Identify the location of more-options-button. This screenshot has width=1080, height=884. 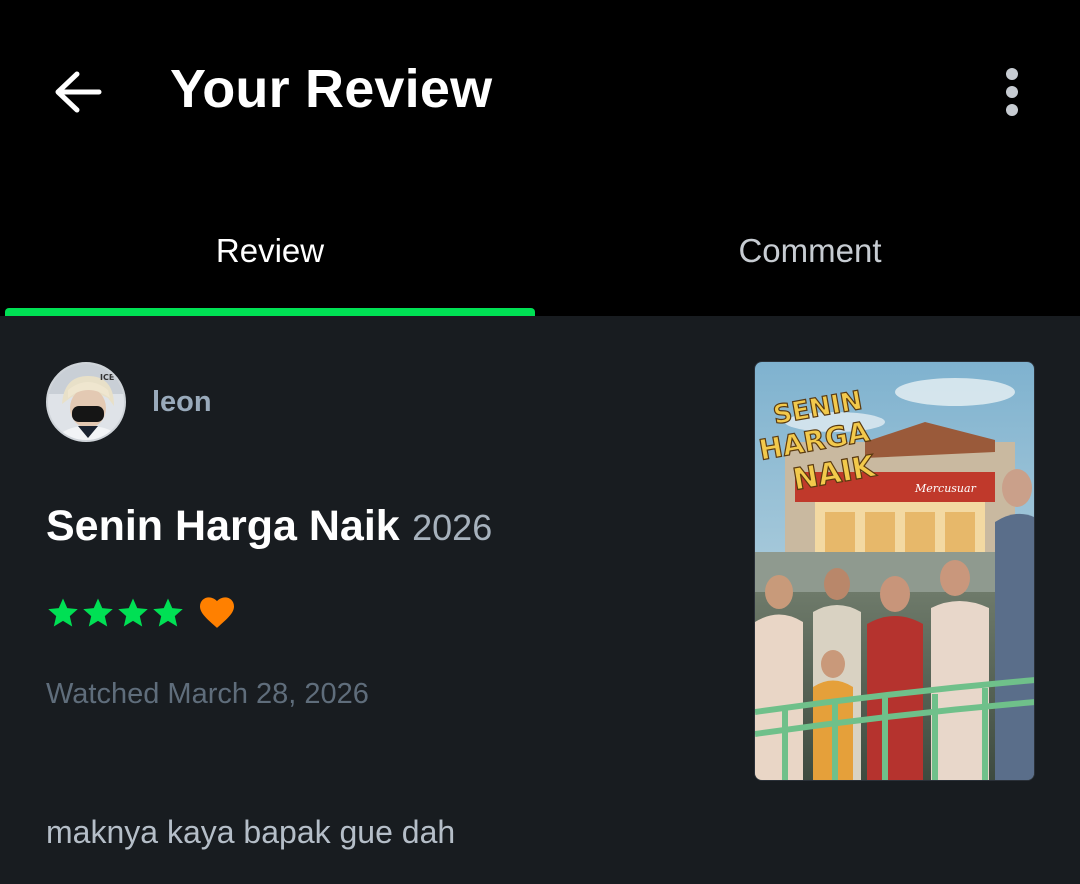
(1012, 92).